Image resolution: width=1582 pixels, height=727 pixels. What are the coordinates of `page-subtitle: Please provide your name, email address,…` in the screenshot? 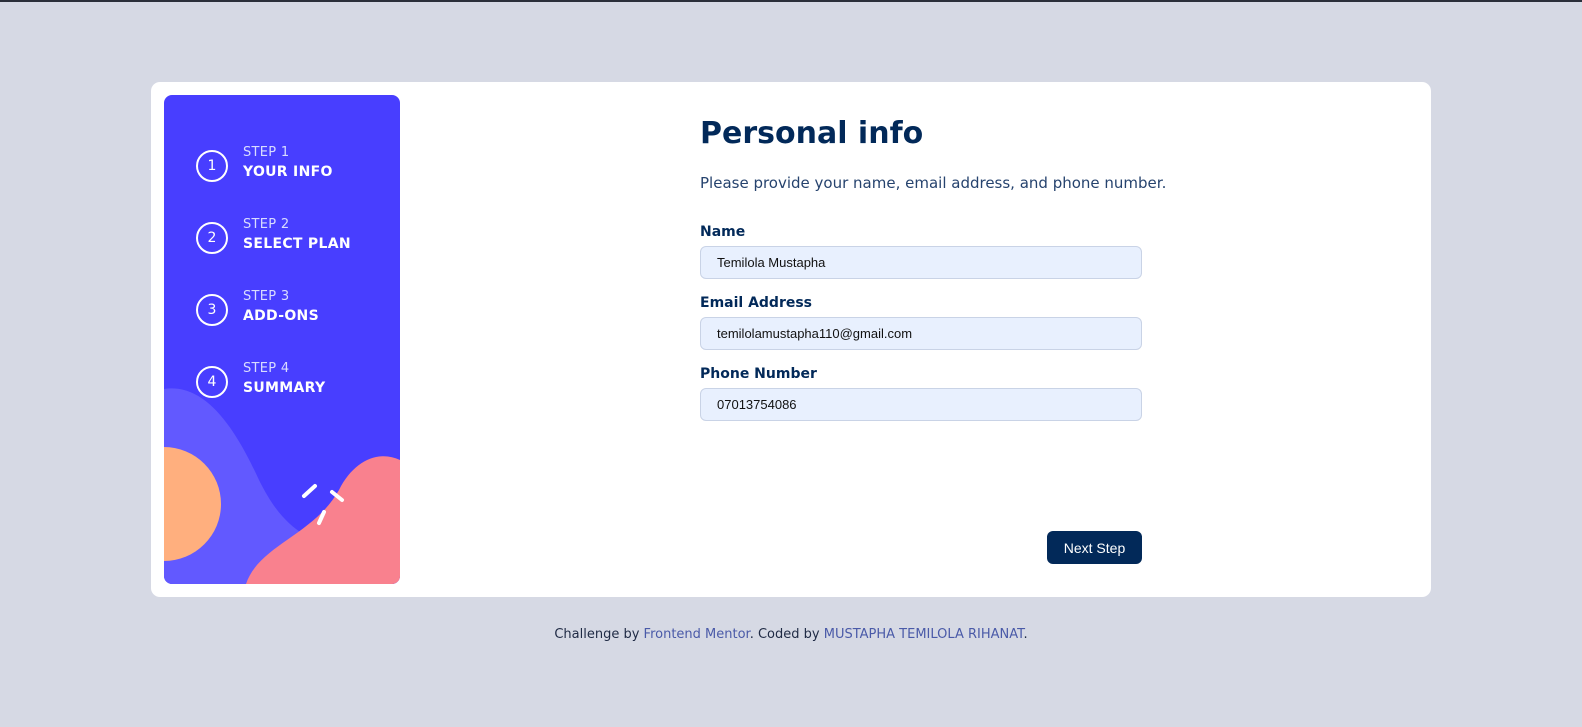 It's located at (933, 183).